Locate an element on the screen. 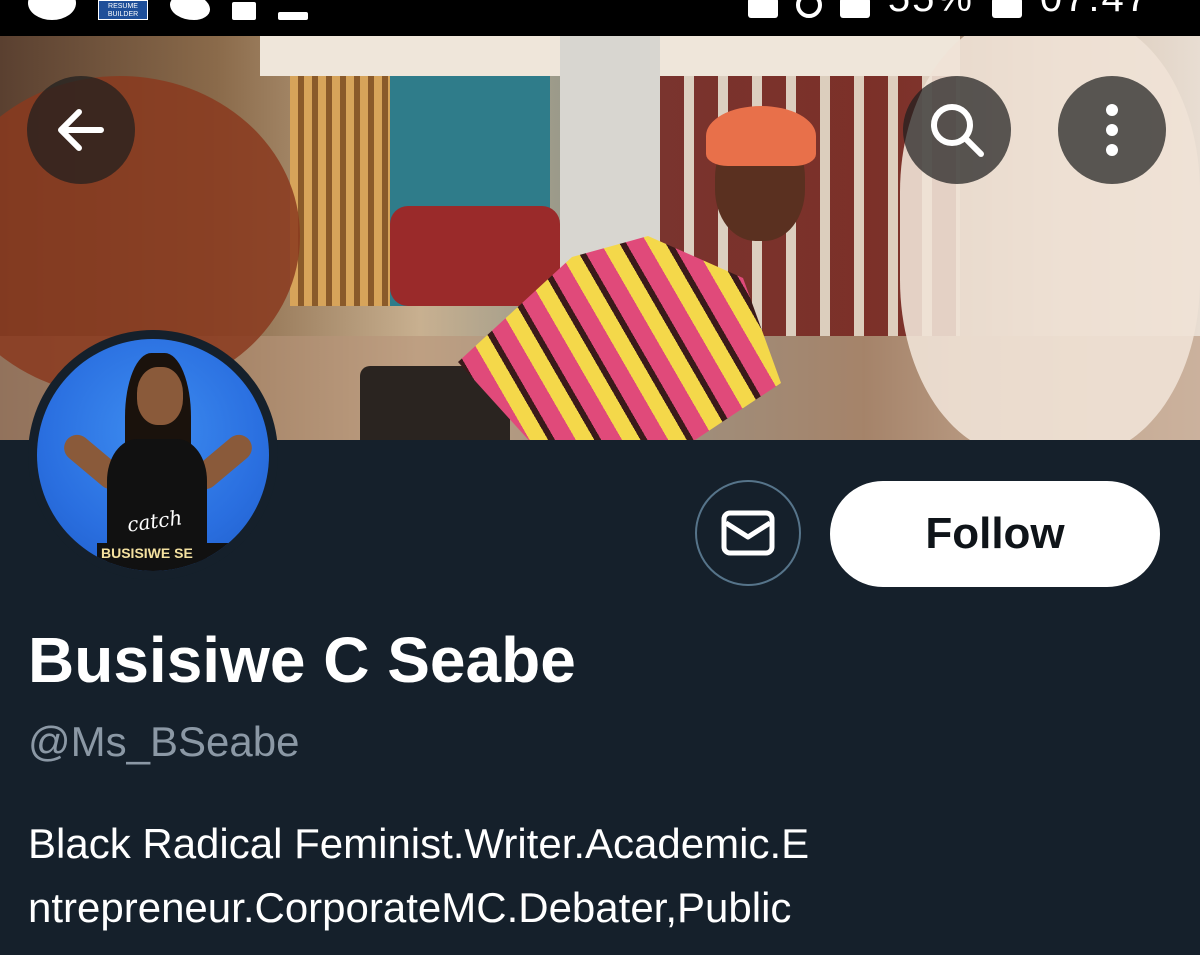 This screenshot has height=955, width=1200. display-name: Busisiwe C Seabe is located at coordinates (302, 660).